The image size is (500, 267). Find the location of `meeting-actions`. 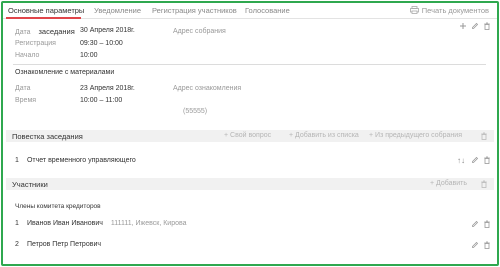

meeting-actions is located at coordinates (473, 26).